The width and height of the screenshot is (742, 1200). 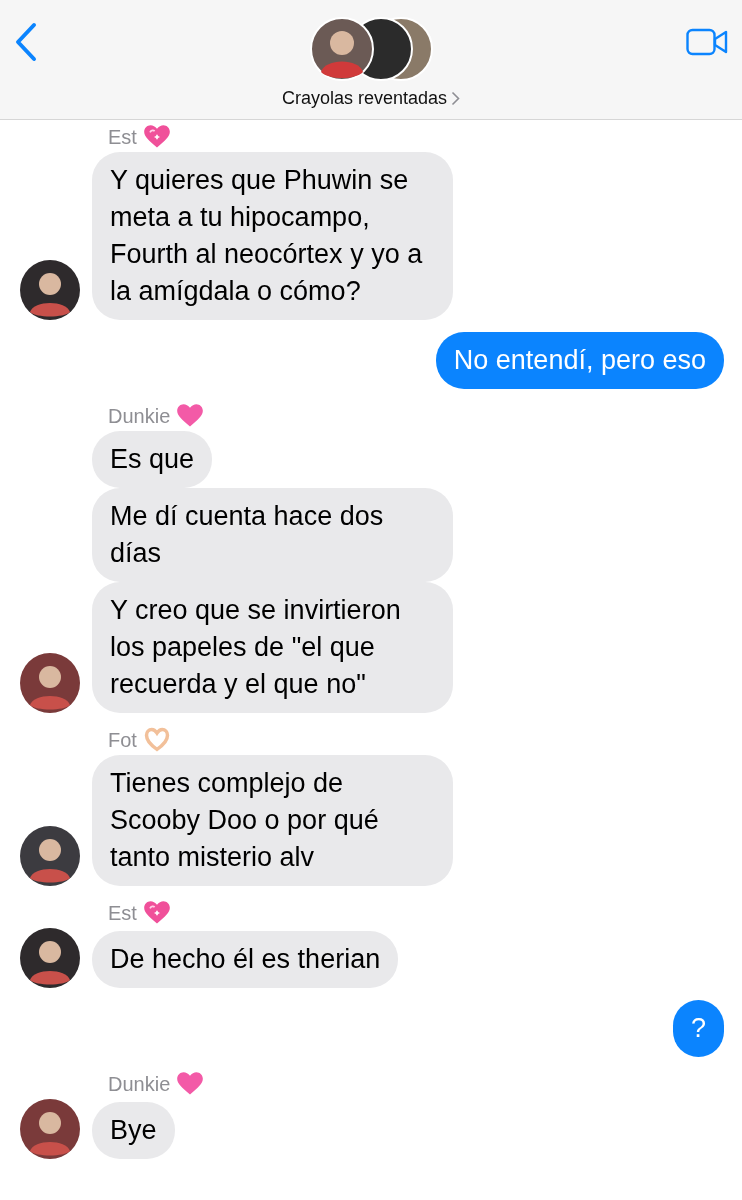 I want to click on group-avatars-drawing, so click(x=371, y=49).